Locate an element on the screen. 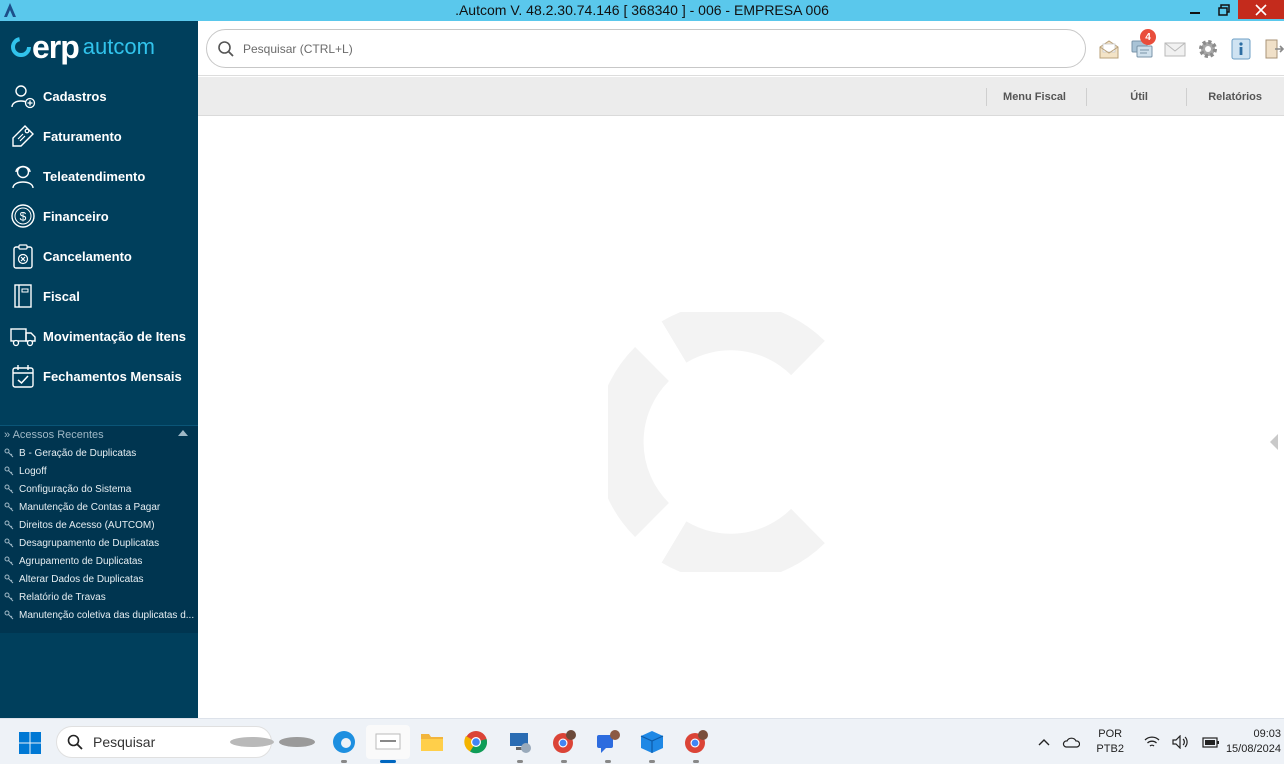 The width and height of the screenshot is (1284, 765). sidebar-item-cancelamento: Cancelamento is located at coordinates (99, 256).